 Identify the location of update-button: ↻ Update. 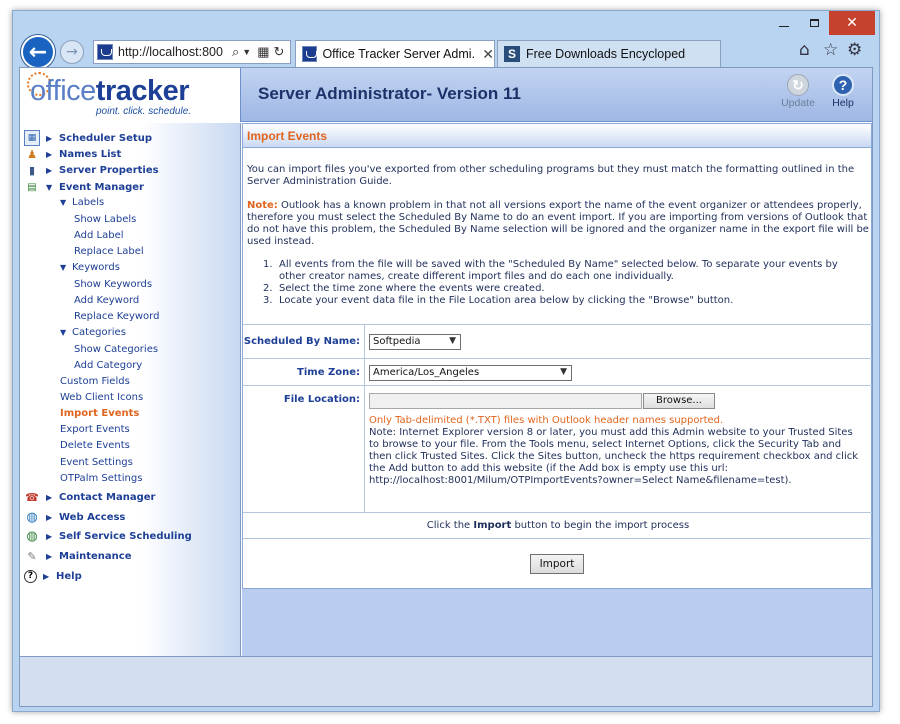
(798, 91).